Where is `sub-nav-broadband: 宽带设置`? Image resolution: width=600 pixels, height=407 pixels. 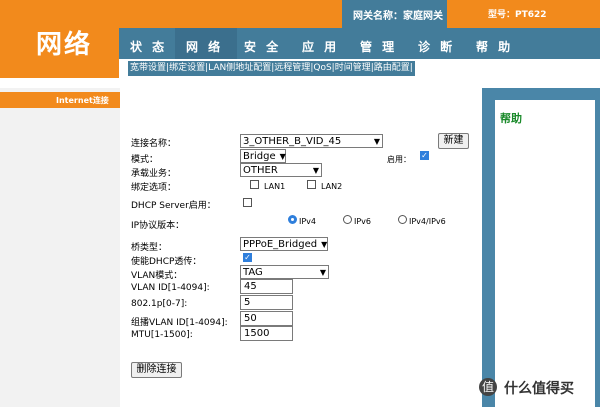
sub-nav-broadband: 宽带设置 is located at coordinates (148, 68).